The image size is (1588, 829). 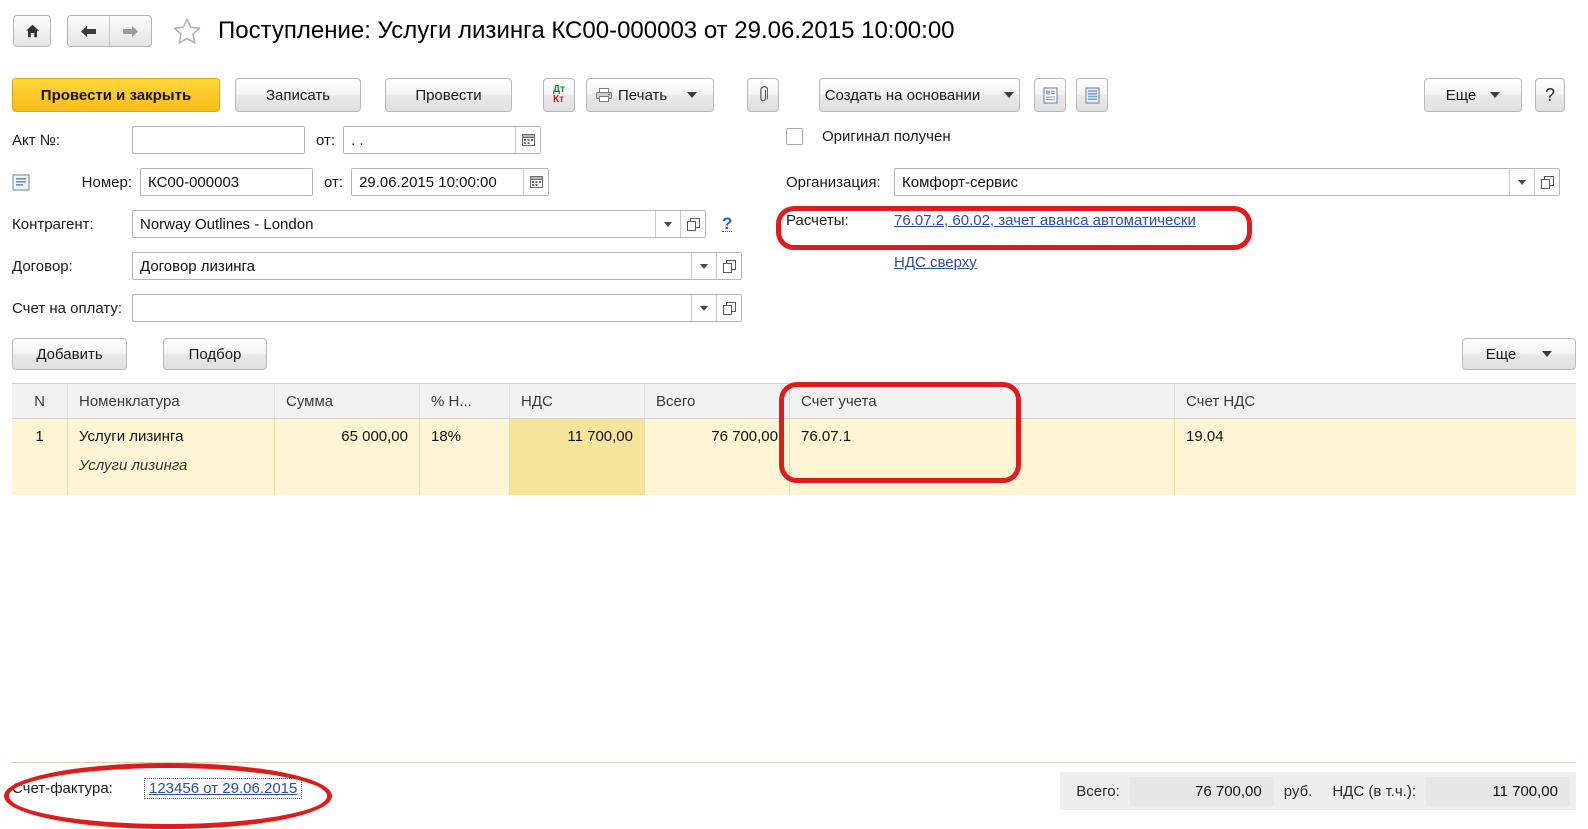 What do you see at coordinates (577, 401) in the screenshot?
I see `column-header-vat: НДС` at bounding box center [577, 401].